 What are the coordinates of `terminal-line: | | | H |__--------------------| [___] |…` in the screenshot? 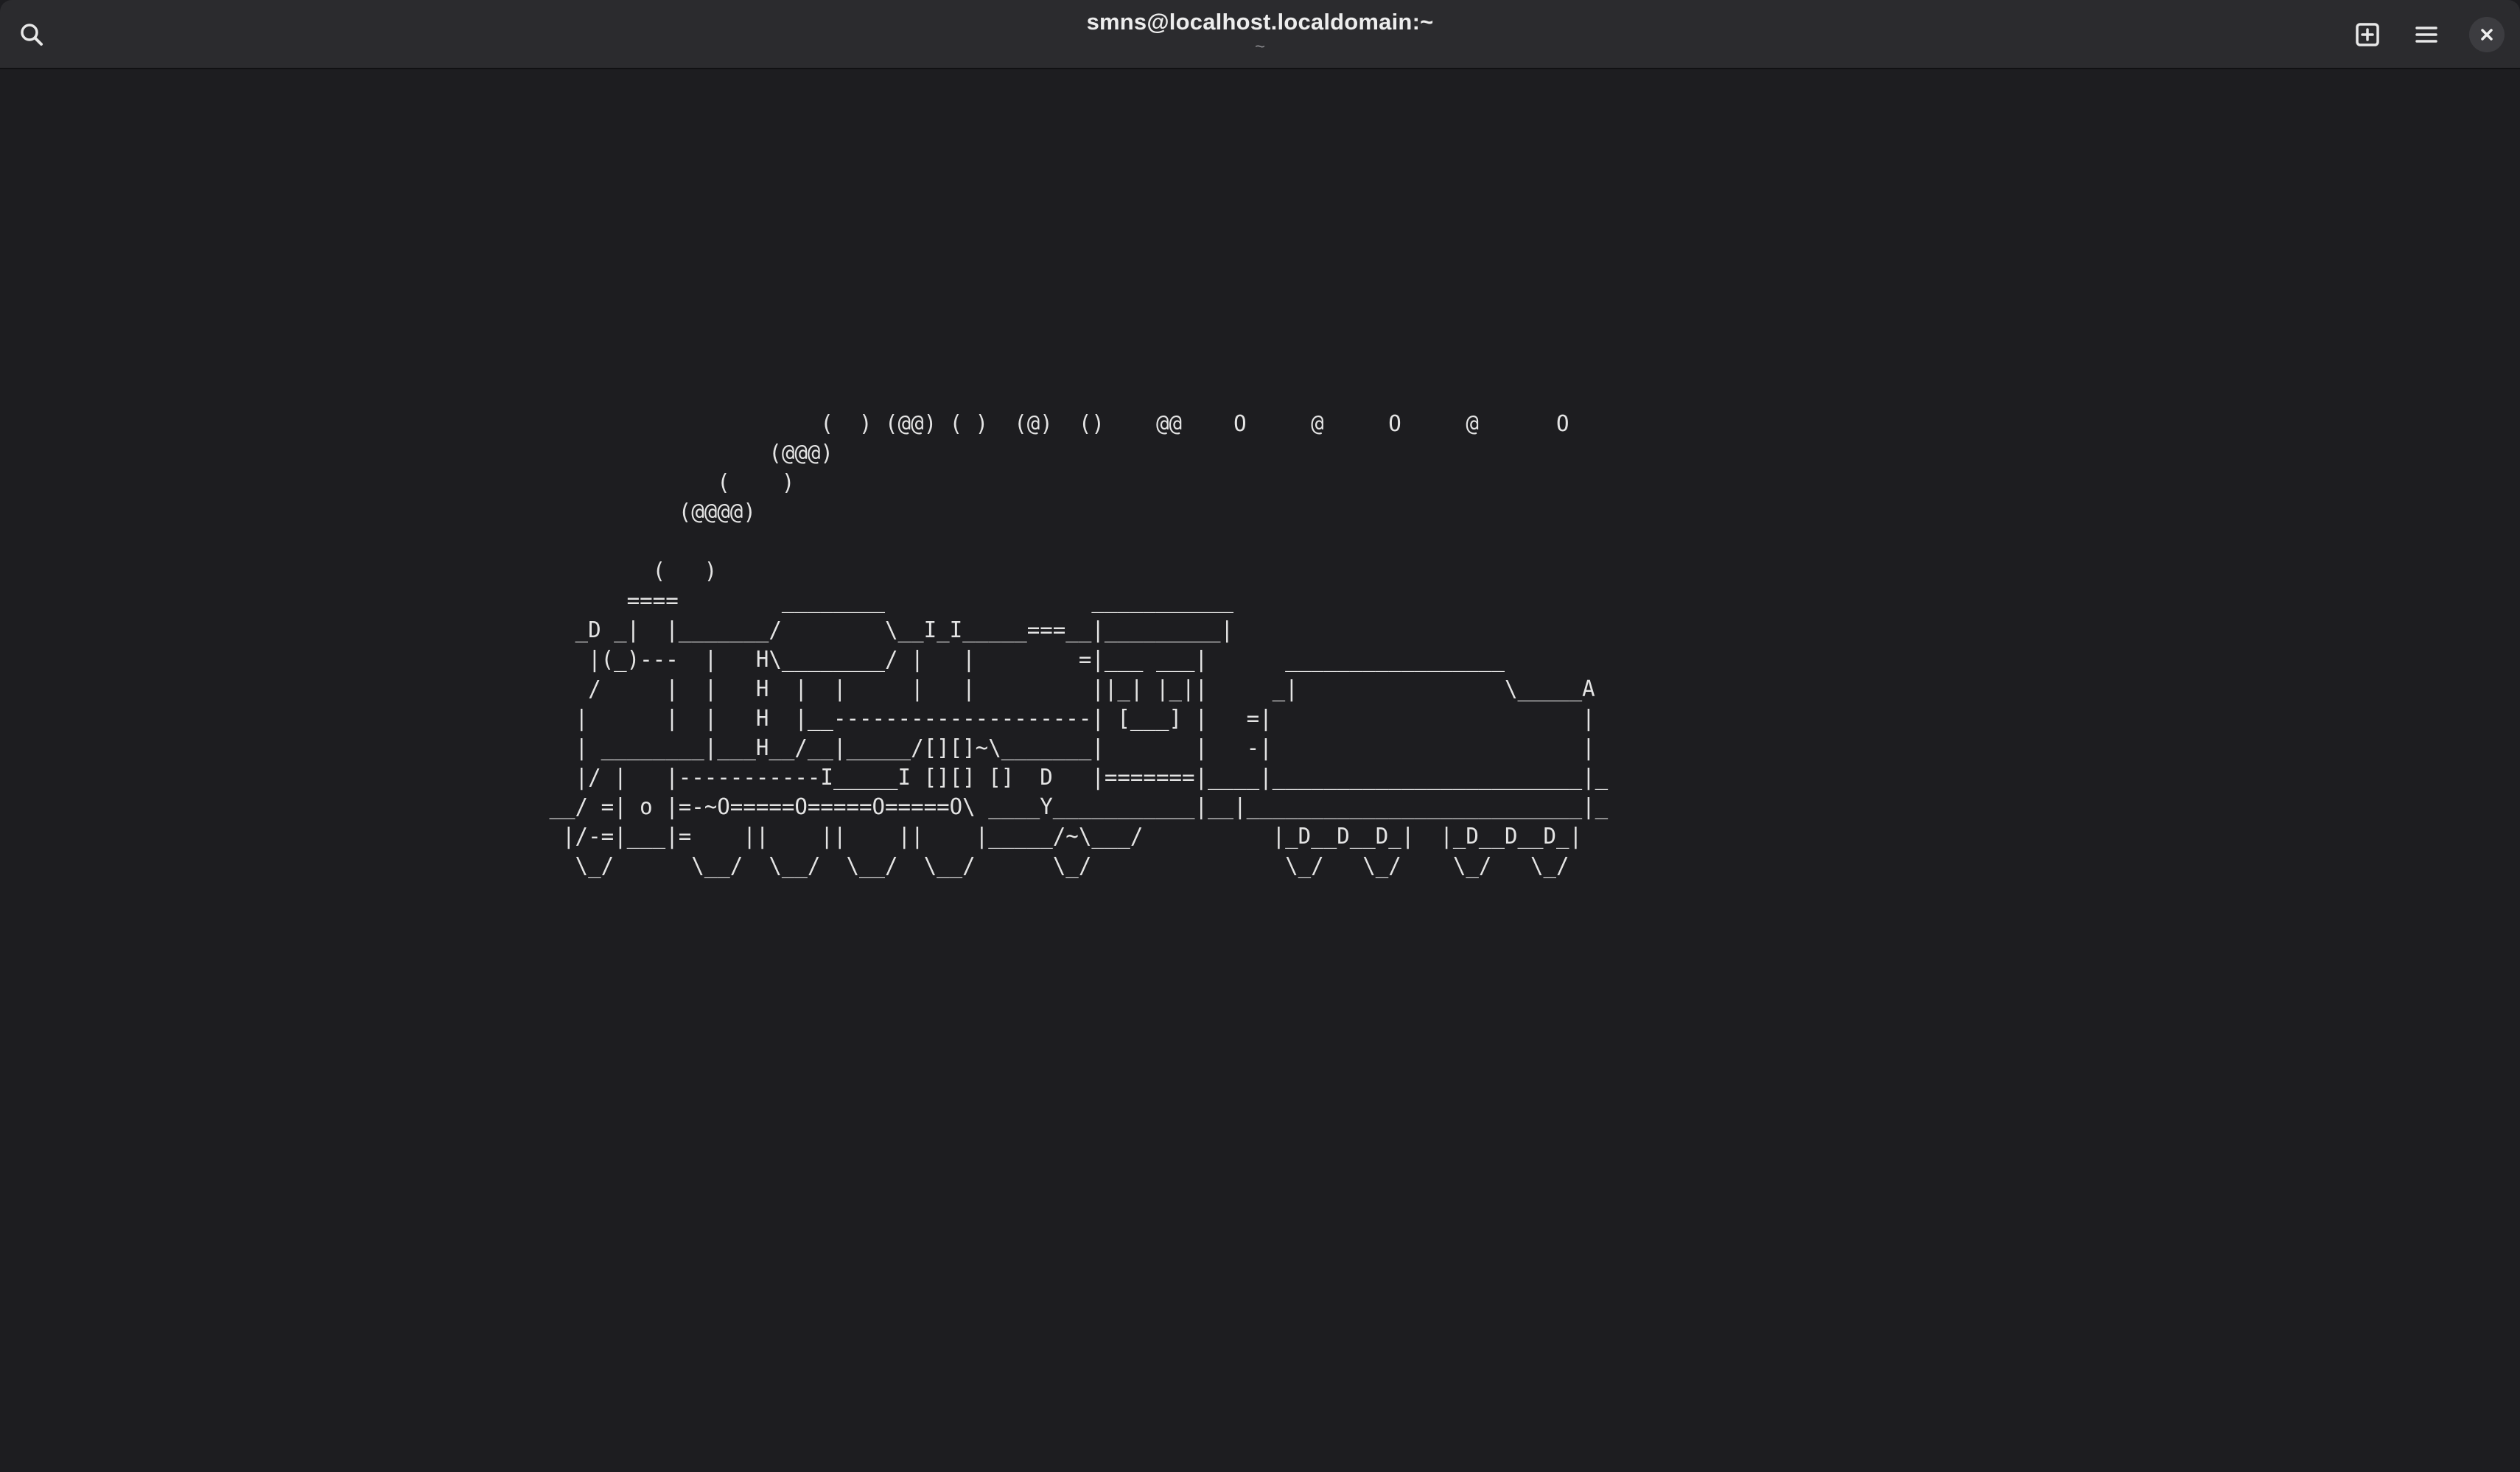 It's located at (1065, 719).